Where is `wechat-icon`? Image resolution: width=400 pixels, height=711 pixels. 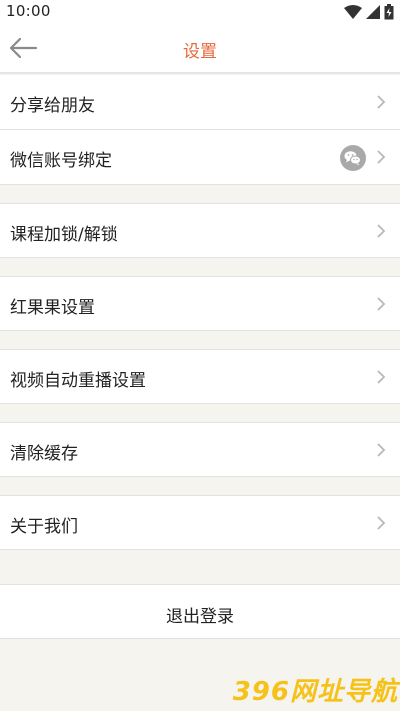
wechat-icon is located at coordinates (353, 158).